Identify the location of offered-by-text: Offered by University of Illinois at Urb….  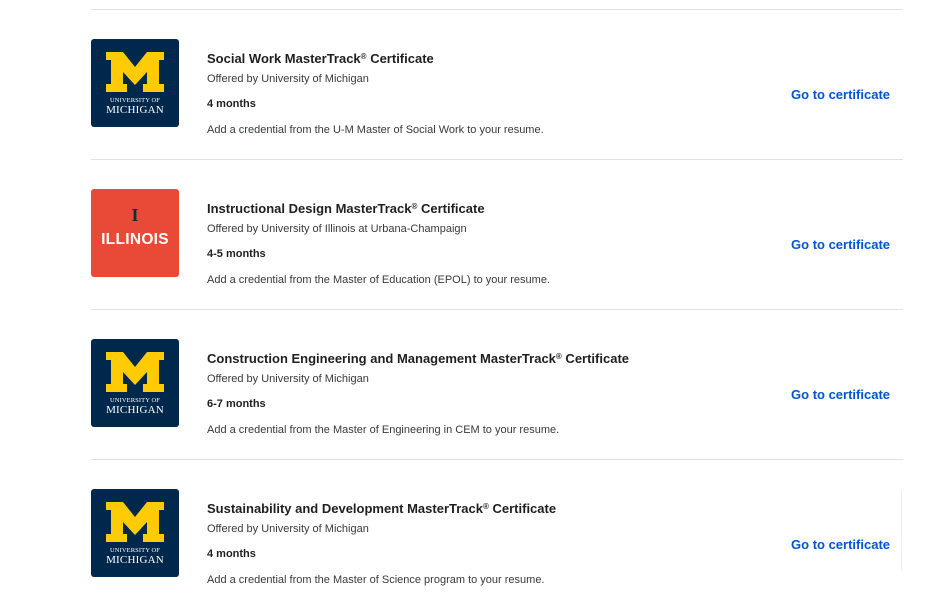
(337, 229).